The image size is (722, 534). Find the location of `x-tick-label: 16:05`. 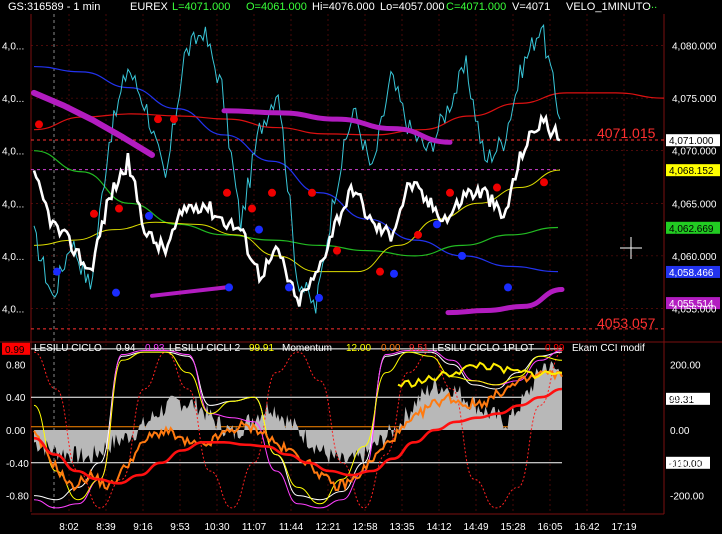

x-tick-label: 16:05 is located at coordinates (549, 527).